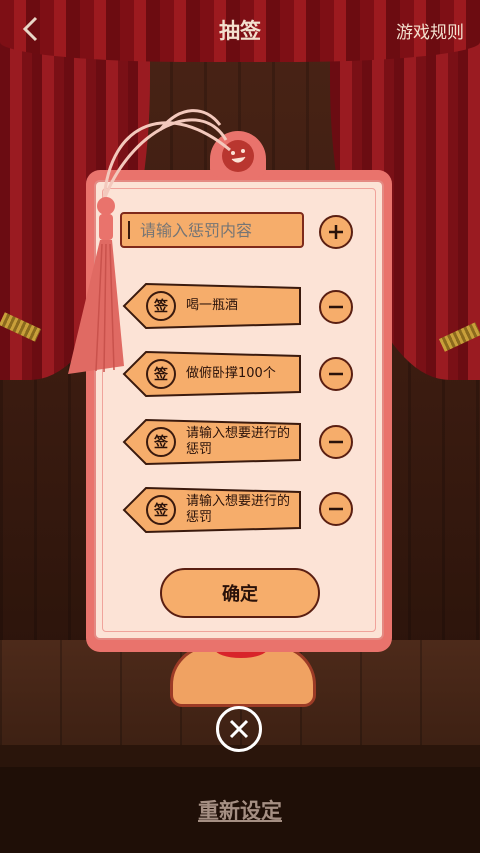 Image resolution: width=480 pixels, height=853 pixels. What do you see at coordinates (129, 230) in the screenshot?
I see `text-caret` at bounding box center [129, 230].